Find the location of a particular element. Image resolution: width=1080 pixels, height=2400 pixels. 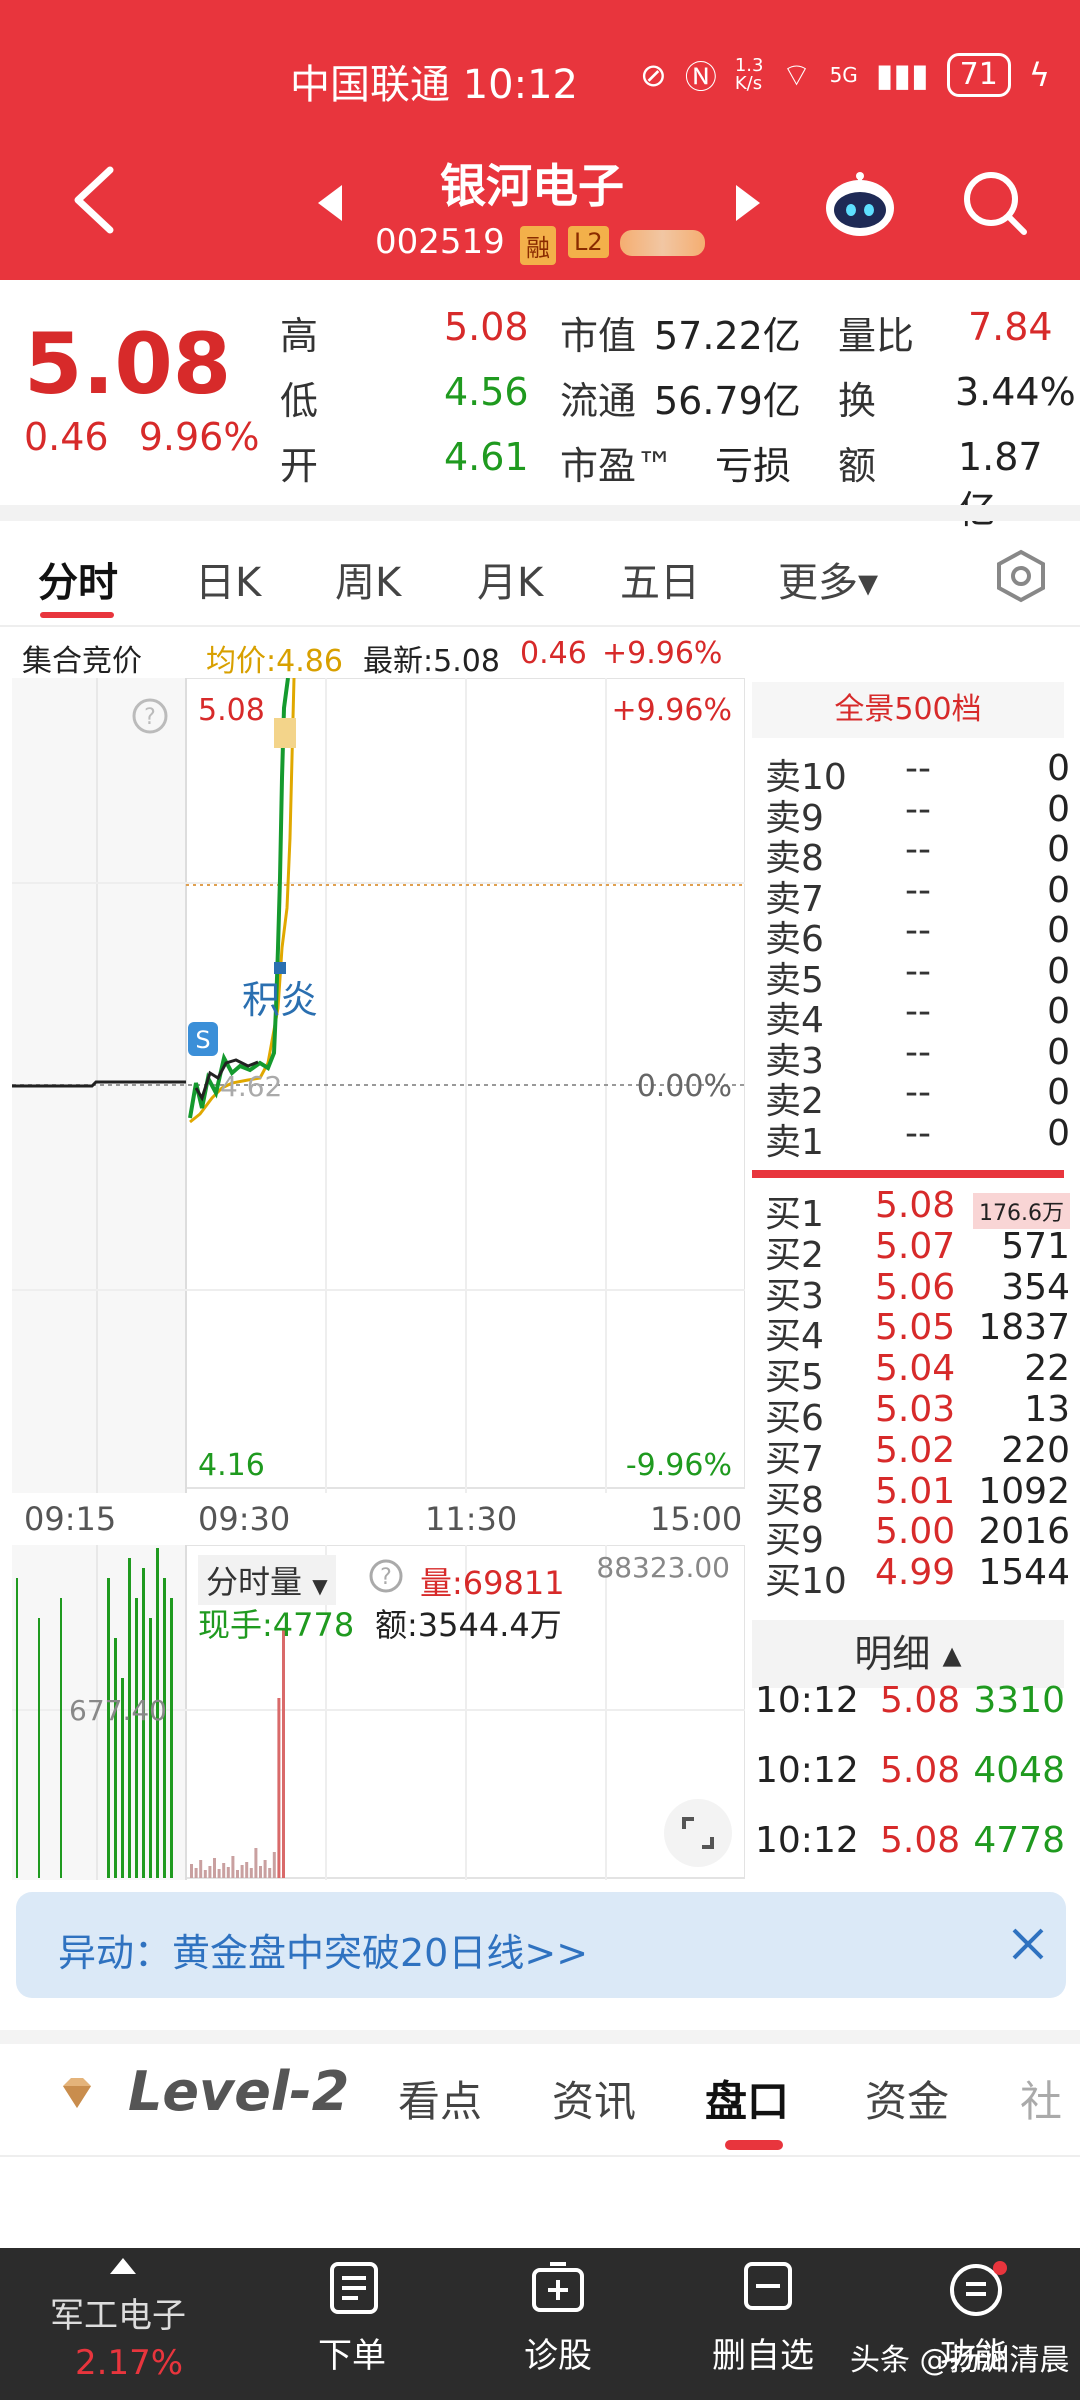

open-label: 开 is located at coordinates (299, 466).